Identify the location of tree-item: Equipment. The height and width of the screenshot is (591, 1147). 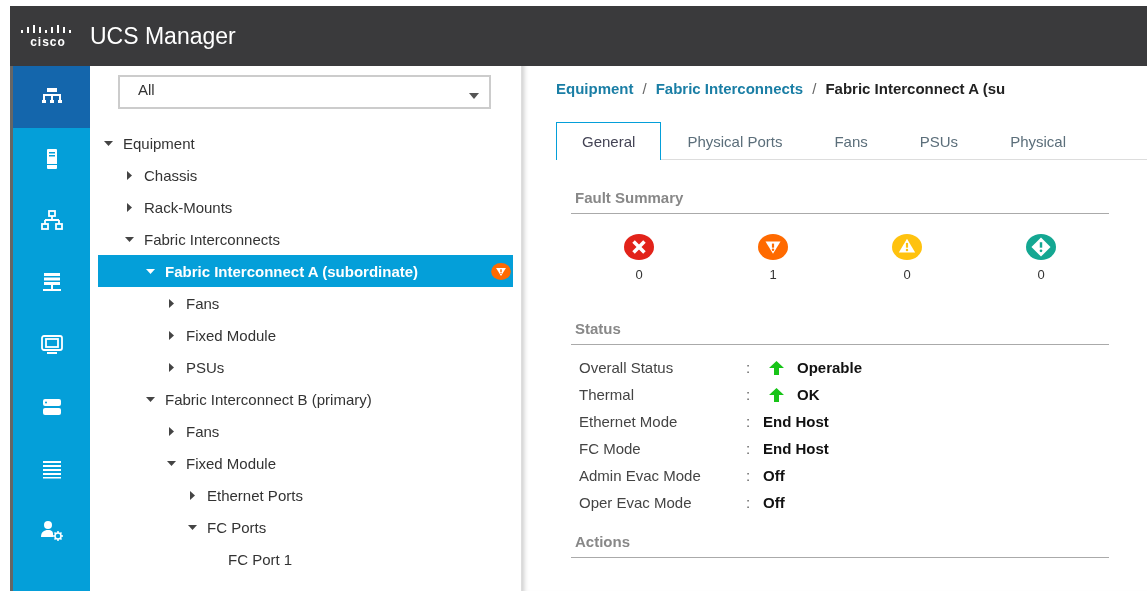
(305, 143).